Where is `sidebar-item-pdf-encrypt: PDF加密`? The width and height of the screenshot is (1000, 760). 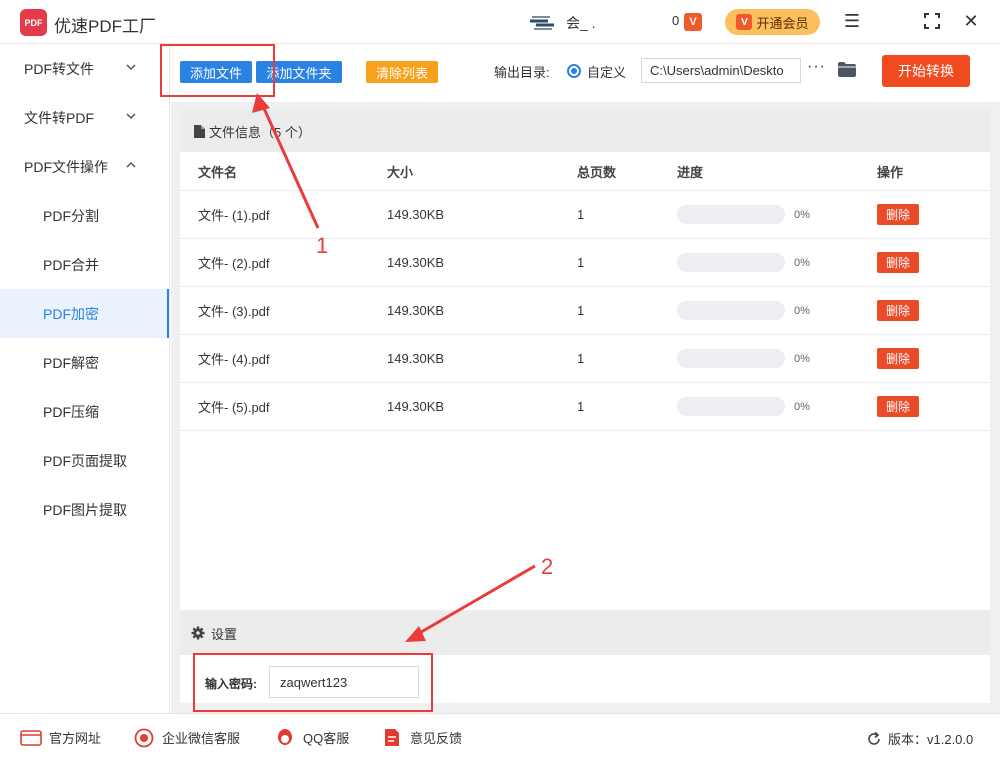 sidebar-item-pdf-encrypt: PDF加密 is located at coordinates (84, 313).